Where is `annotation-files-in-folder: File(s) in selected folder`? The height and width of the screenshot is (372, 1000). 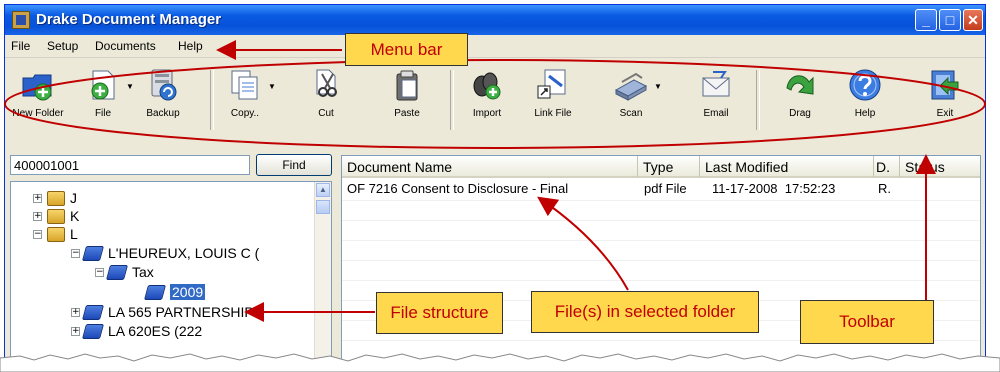
annotation-files-in-folder: File(s) in selected folder is located at coordinates (645, 312).